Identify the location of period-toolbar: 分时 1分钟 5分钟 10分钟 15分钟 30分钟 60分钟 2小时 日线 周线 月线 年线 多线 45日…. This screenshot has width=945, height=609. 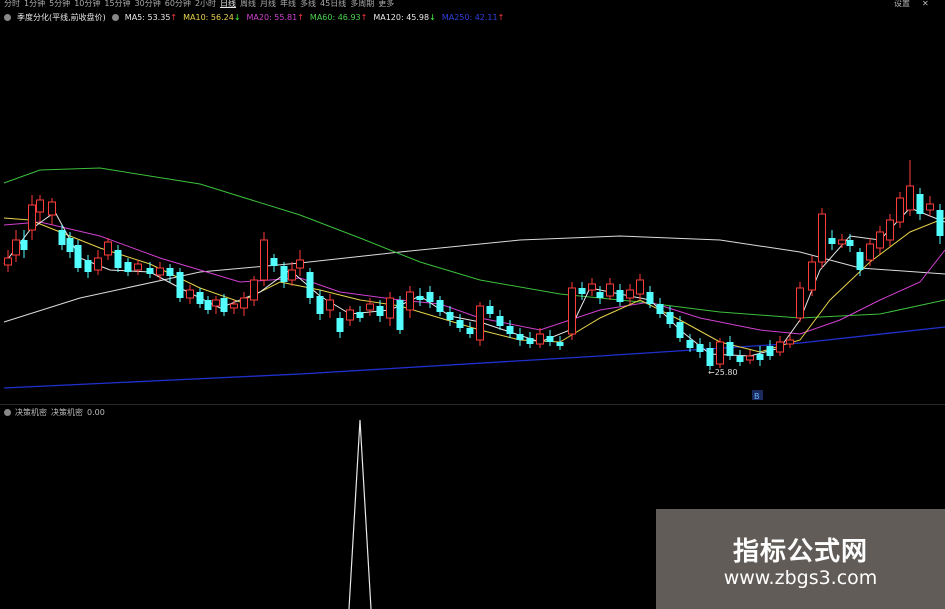
(472, 5).